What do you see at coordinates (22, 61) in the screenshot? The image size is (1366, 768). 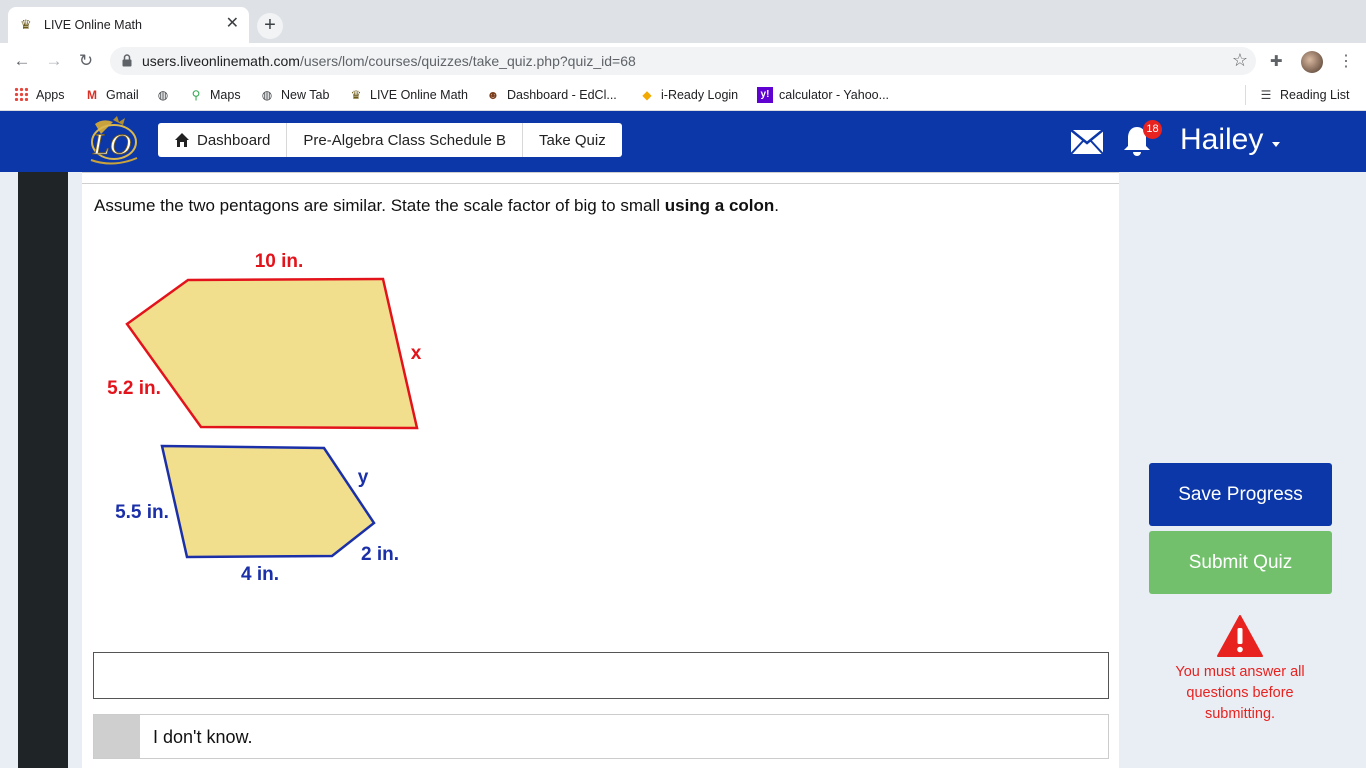 I see `back-arrow-icon: ←` at bounding box center [22, 61].